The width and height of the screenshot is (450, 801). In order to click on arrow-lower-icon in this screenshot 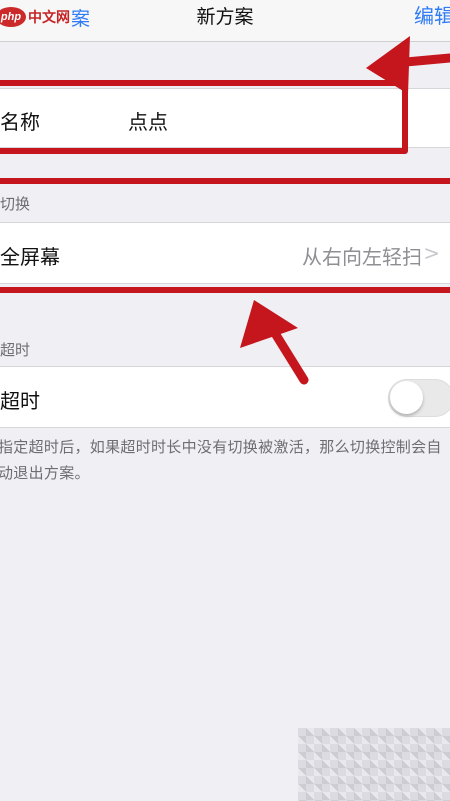, I will do `click(274, 342)`.